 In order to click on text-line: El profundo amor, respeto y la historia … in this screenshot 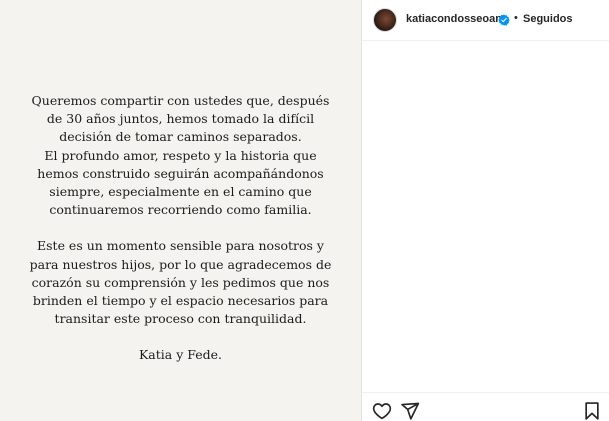, I will do `click(180, 155)`.